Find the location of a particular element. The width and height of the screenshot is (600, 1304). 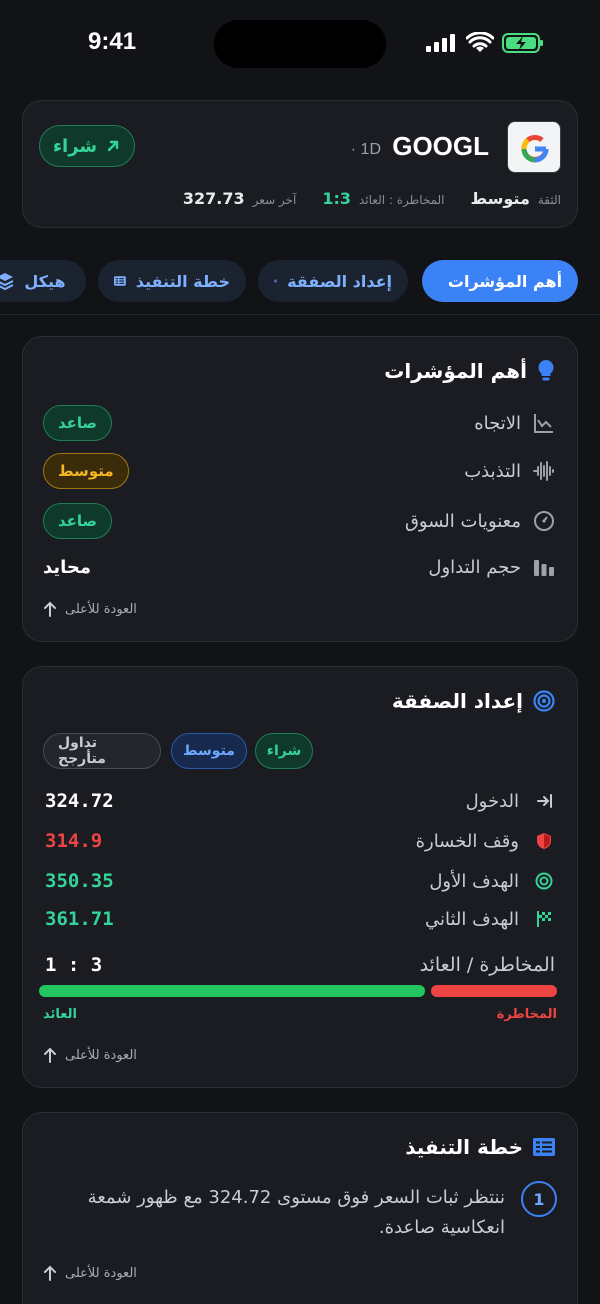

risk-reward-value: 1:3 is located at coordinates (336, 198).